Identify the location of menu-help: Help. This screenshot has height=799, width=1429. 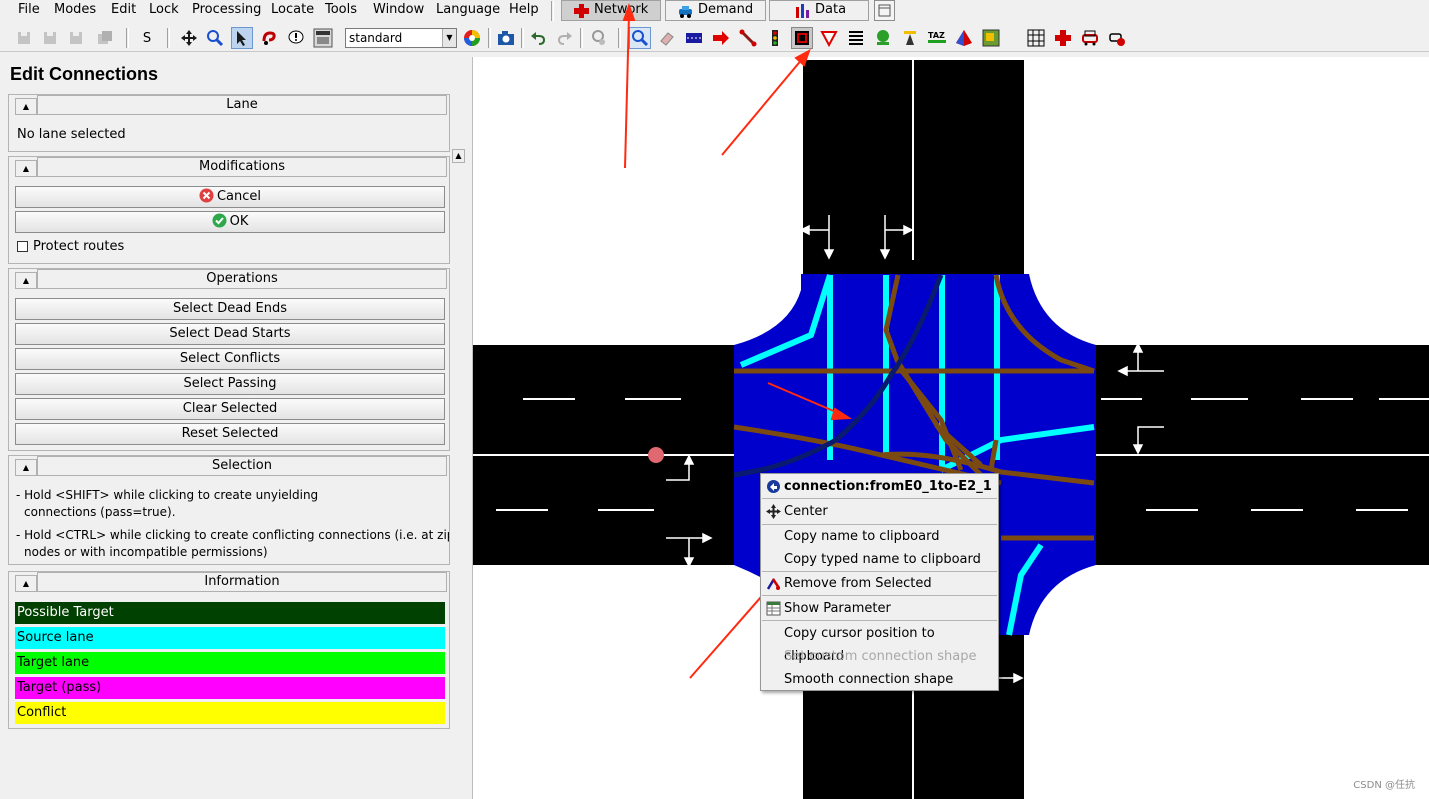
(524, 10).